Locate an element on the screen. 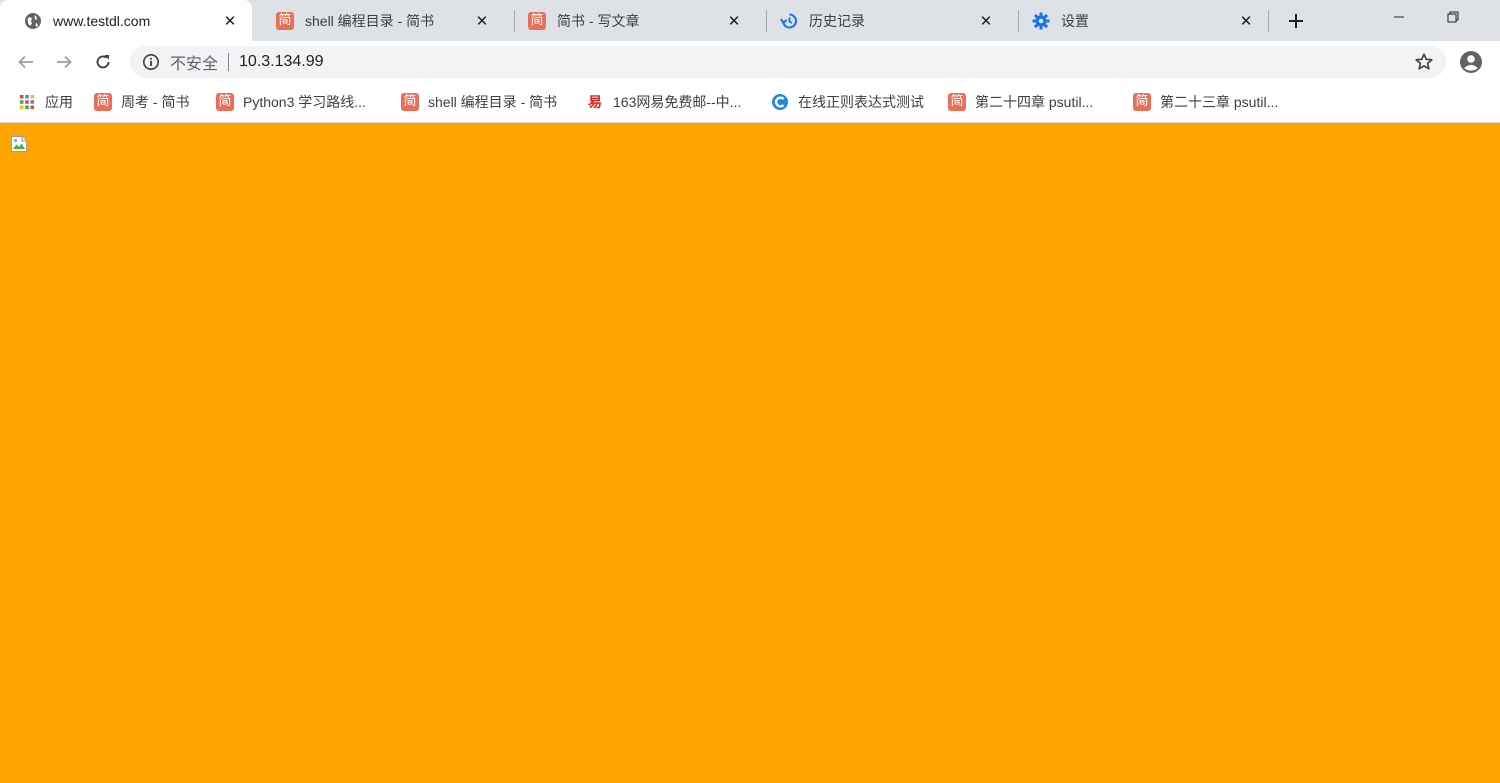 Image resolution: width=1500 pixels, height=783 pixels. restore-icon is located at coordinates (1453, 17).